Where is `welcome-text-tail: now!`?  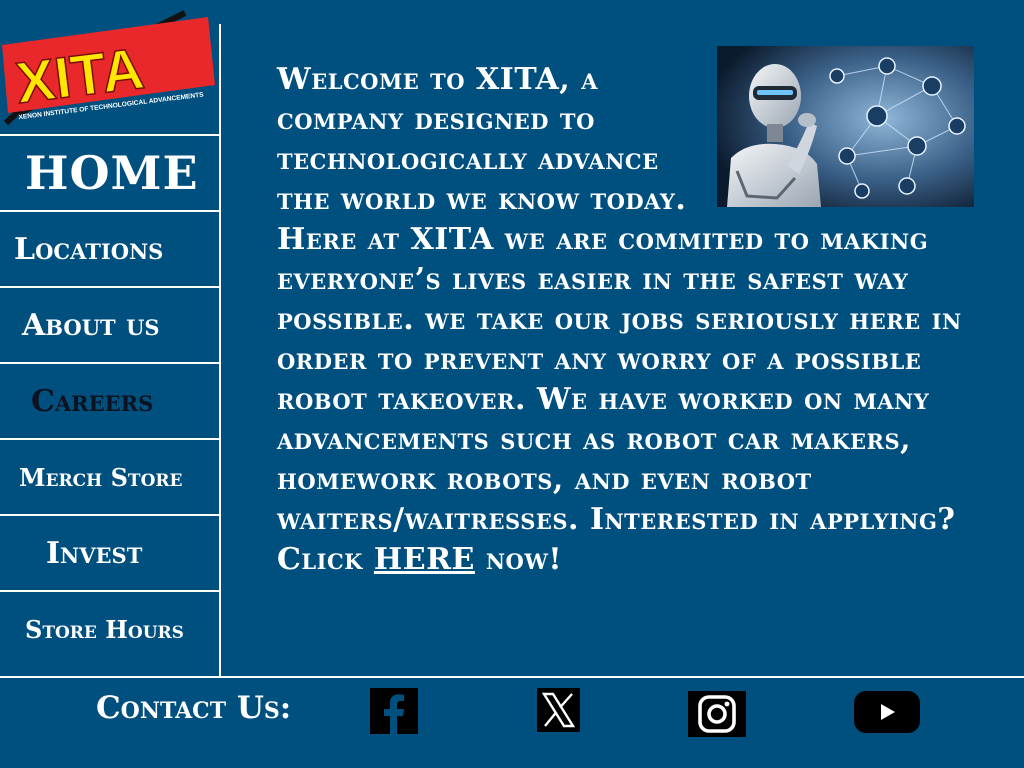 welcome-text-tail: now! is located at coordinates (518, 559).